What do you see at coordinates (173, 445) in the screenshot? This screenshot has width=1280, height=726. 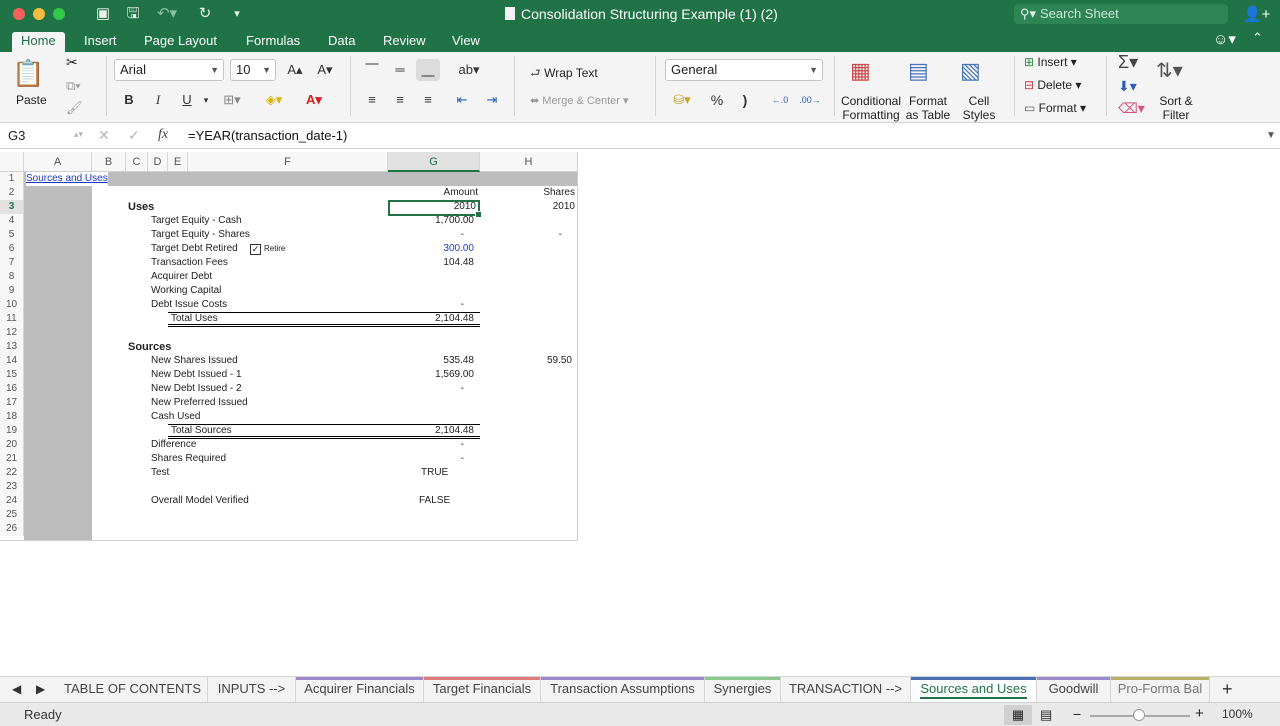 I see `difference-label: Difference` at bounding box center [173, 445].